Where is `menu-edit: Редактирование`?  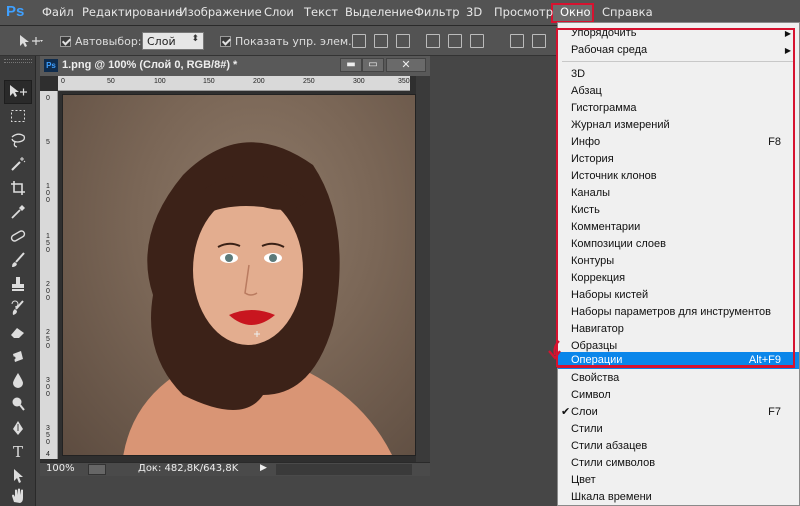 menu-edit: Редактирование is located at coordinates (132, 12).